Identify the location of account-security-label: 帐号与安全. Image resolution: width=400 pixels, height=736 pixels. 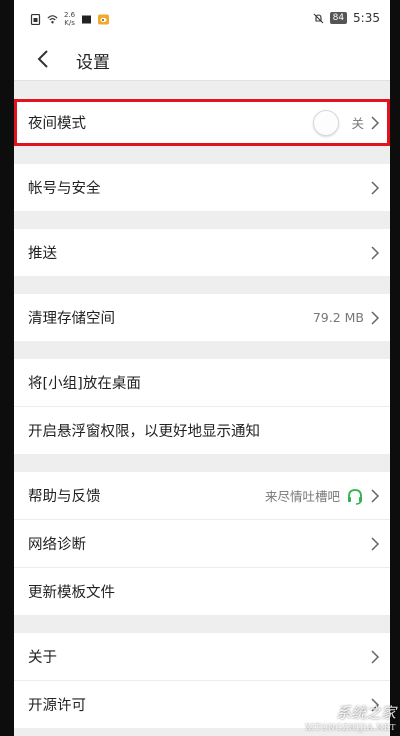
(64, 189).